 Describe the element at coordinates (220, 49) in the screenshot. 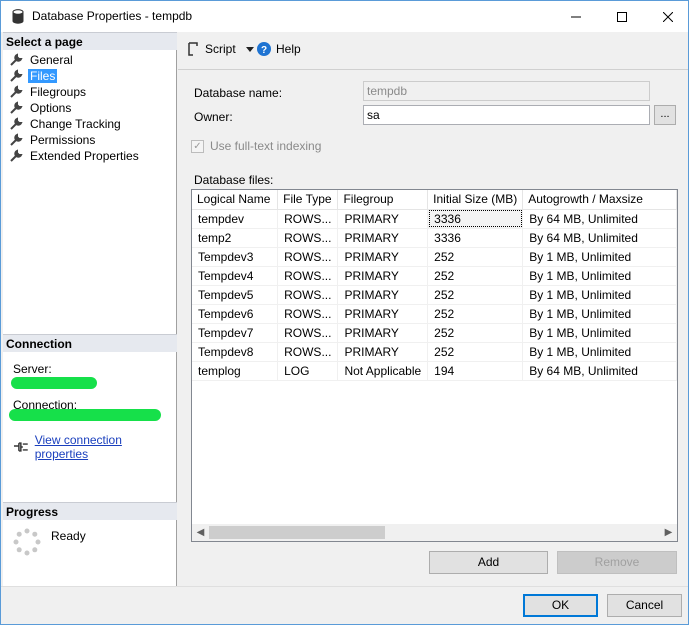

I see `script-button: Script` at that location.